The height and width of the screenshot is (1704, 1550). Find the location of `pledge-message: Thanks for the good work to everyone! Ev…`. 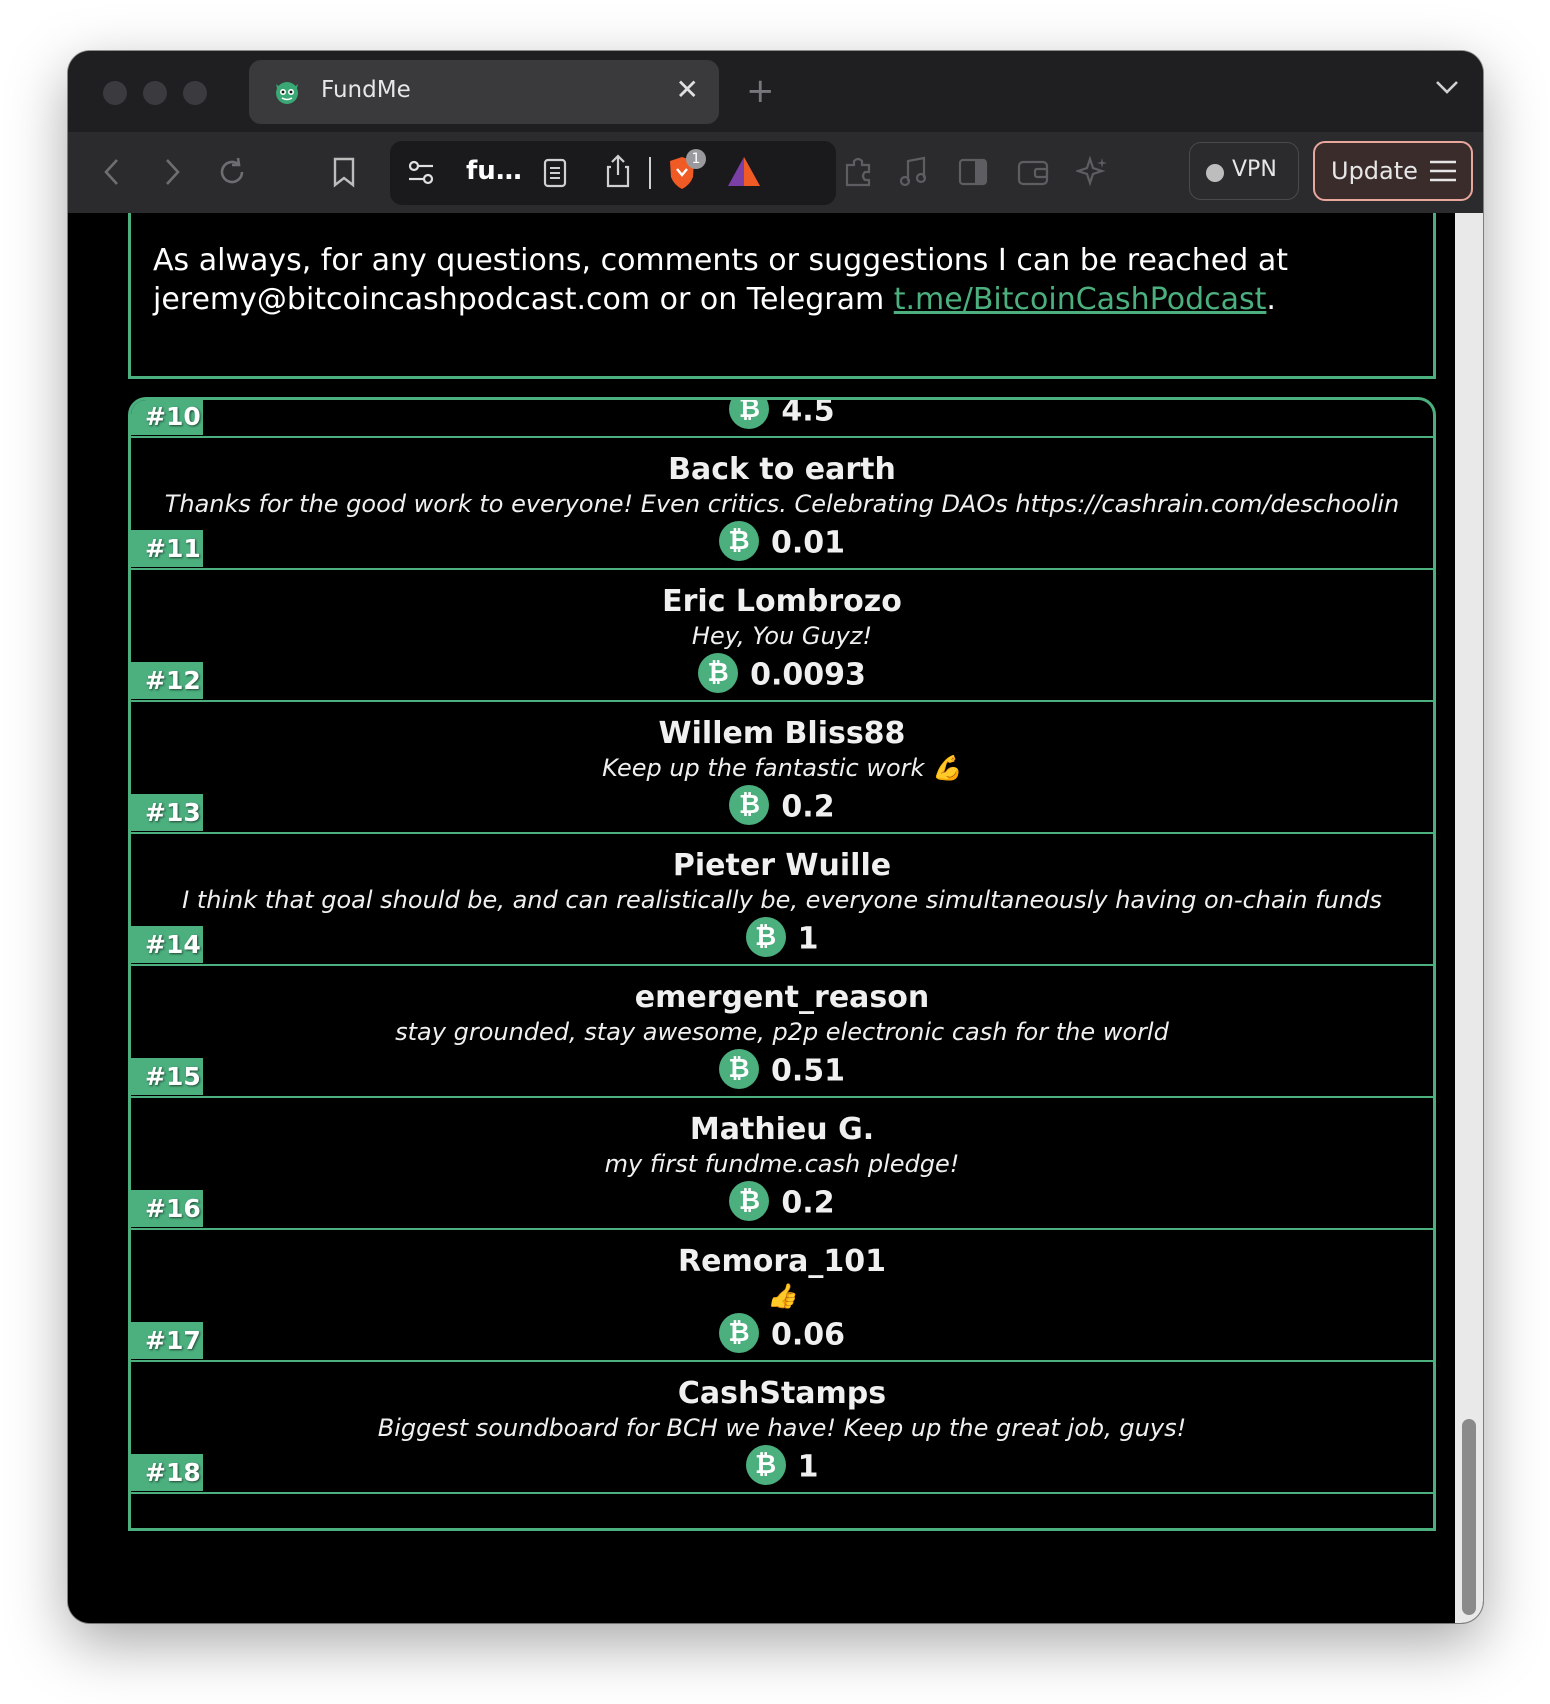

pledge-message: Thanks for the good work to everyone! Ev… is located at coordinates (782, 504).